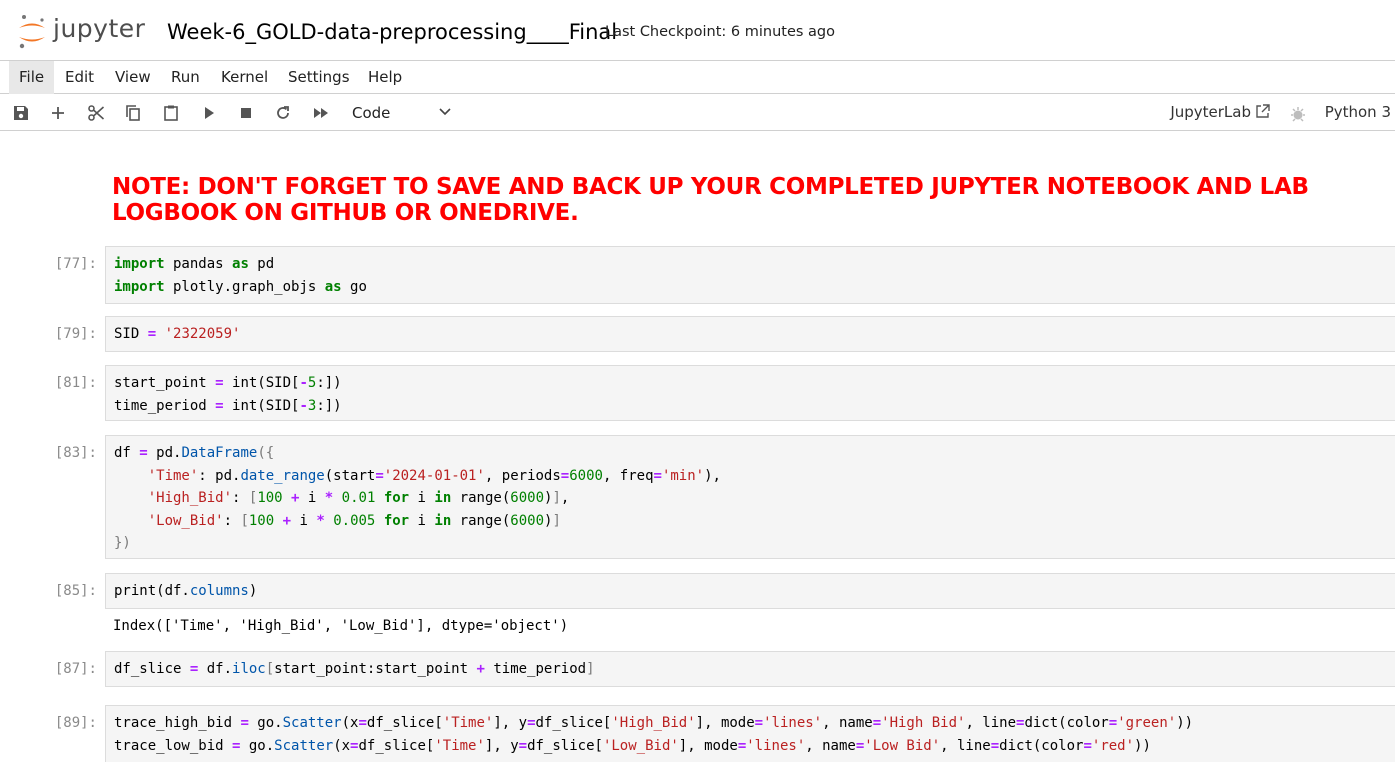 Image resolution: width=1395 pixels, height=762 pixels. Describe the element at coordinates (246, 113) in the screenshot. I see `stop-icon` at that location.